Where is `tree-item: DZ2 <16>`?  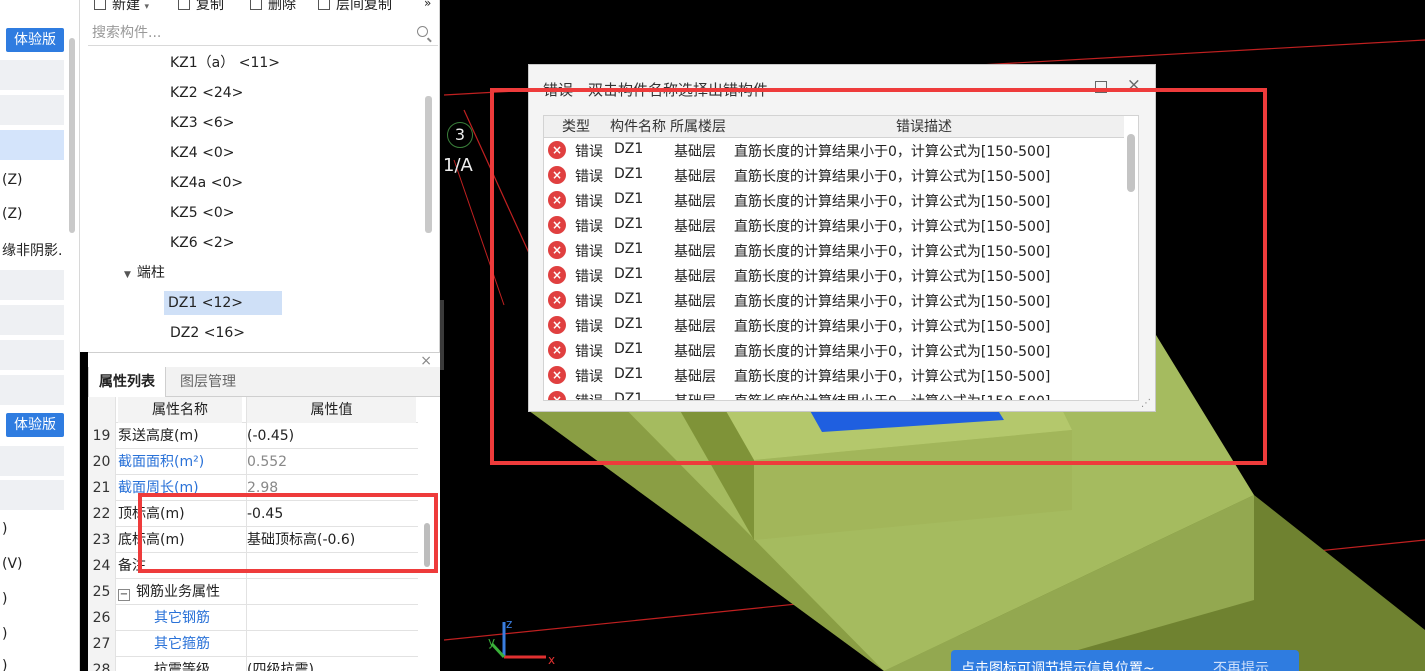 tree-item: DZ2 <16> is located at coordinates (226, 333).